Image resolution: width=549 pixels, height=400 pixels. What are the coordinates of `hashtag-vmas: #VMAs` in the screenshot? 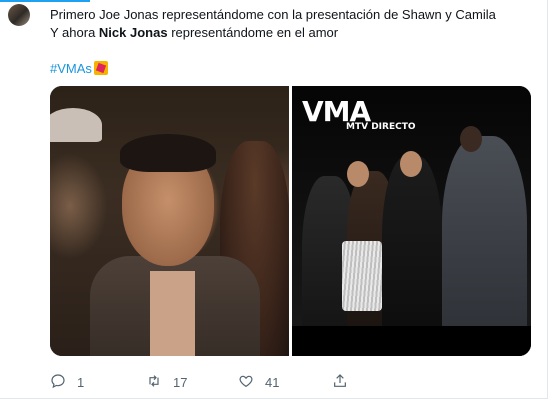 It's located at (71, 68).